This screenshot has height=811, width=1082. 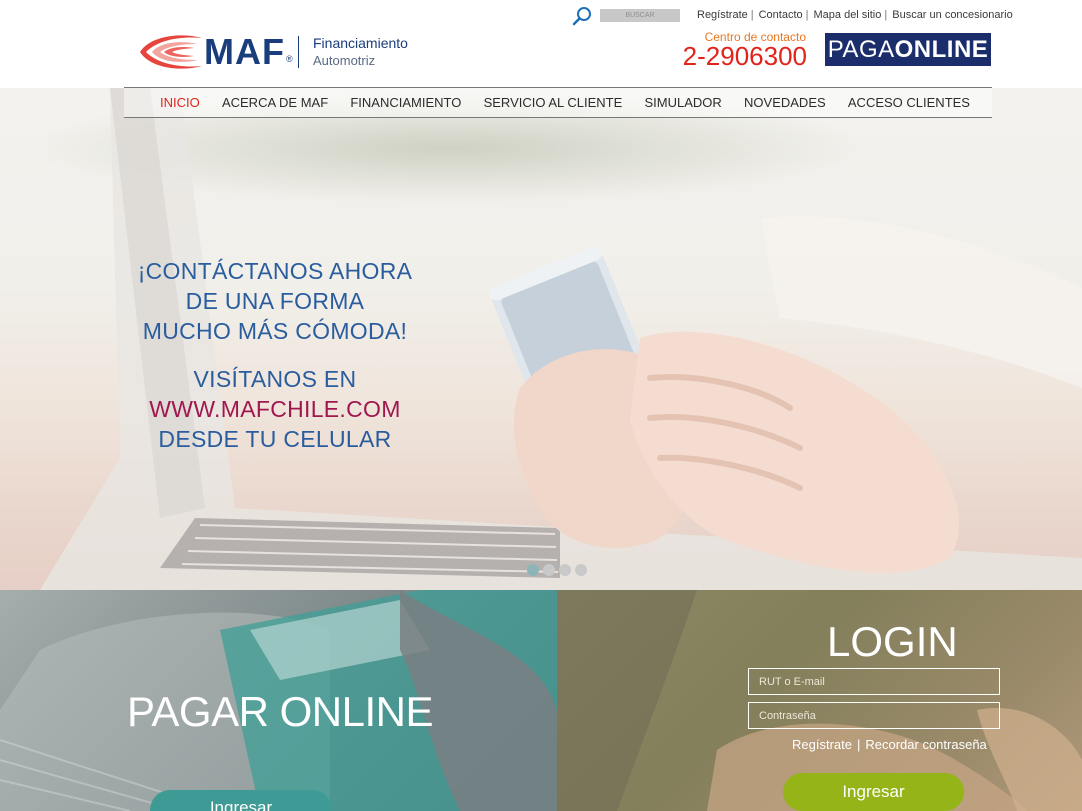 What do you see at coordinates (275, 409) in the screenshot?
I see `hero-url: WWW.MAFCHILE.COM` at bounding box center [275, 409].